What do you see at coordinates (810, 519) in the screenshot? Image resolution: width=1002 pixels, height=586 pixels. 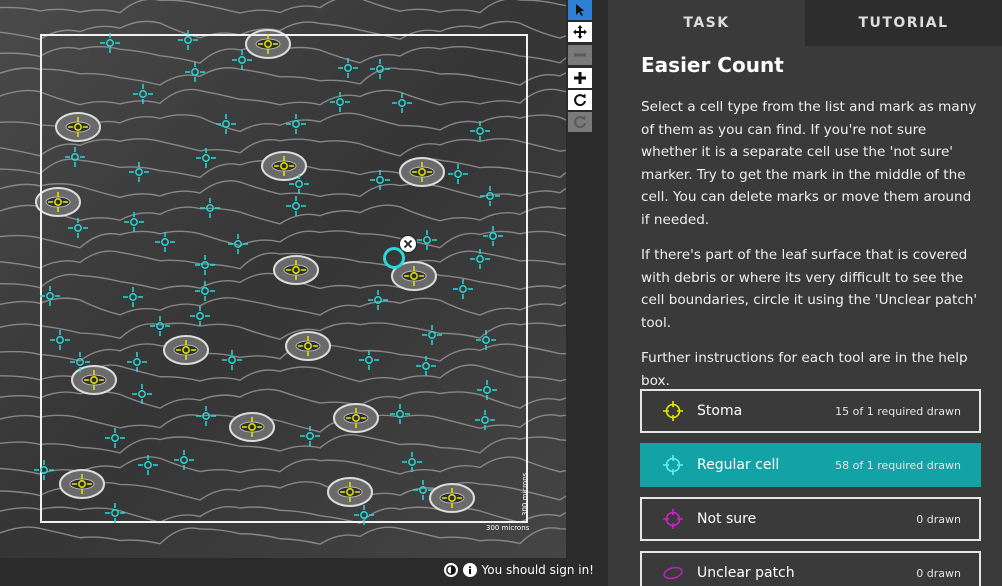 I see `answer-not-sure: Not sure 0 drawn` at bounding box center [810, 519].